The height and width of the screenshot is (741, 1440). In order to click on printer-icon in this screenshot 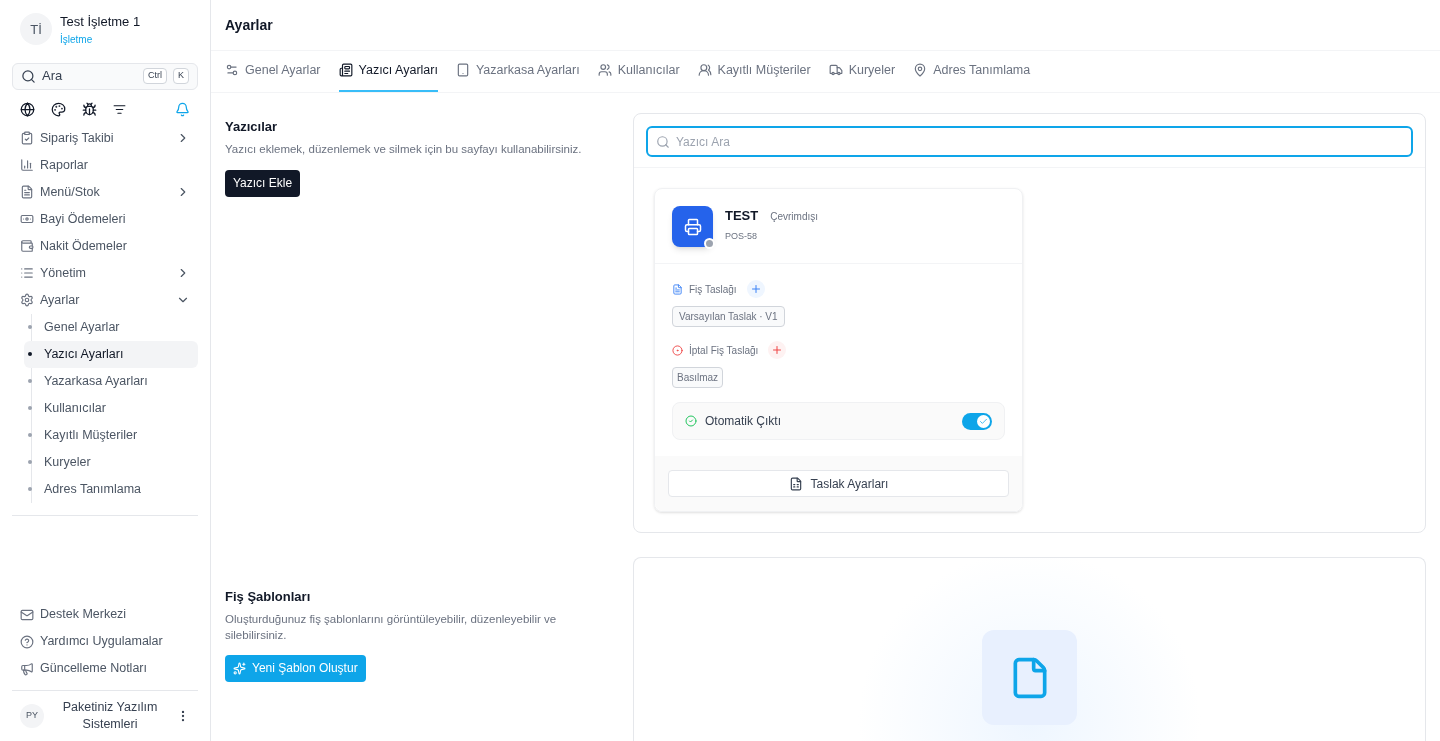, I will do `click(692, 226)`.